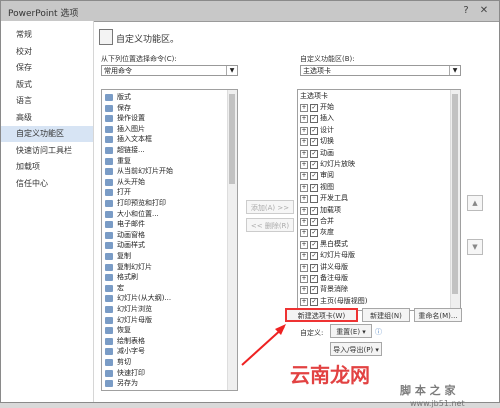  What do you see at coordinates (323, 199) in the screenshot?
I see `ribbon-tab-item: + 开发工具` at bounding box center [323, 199].